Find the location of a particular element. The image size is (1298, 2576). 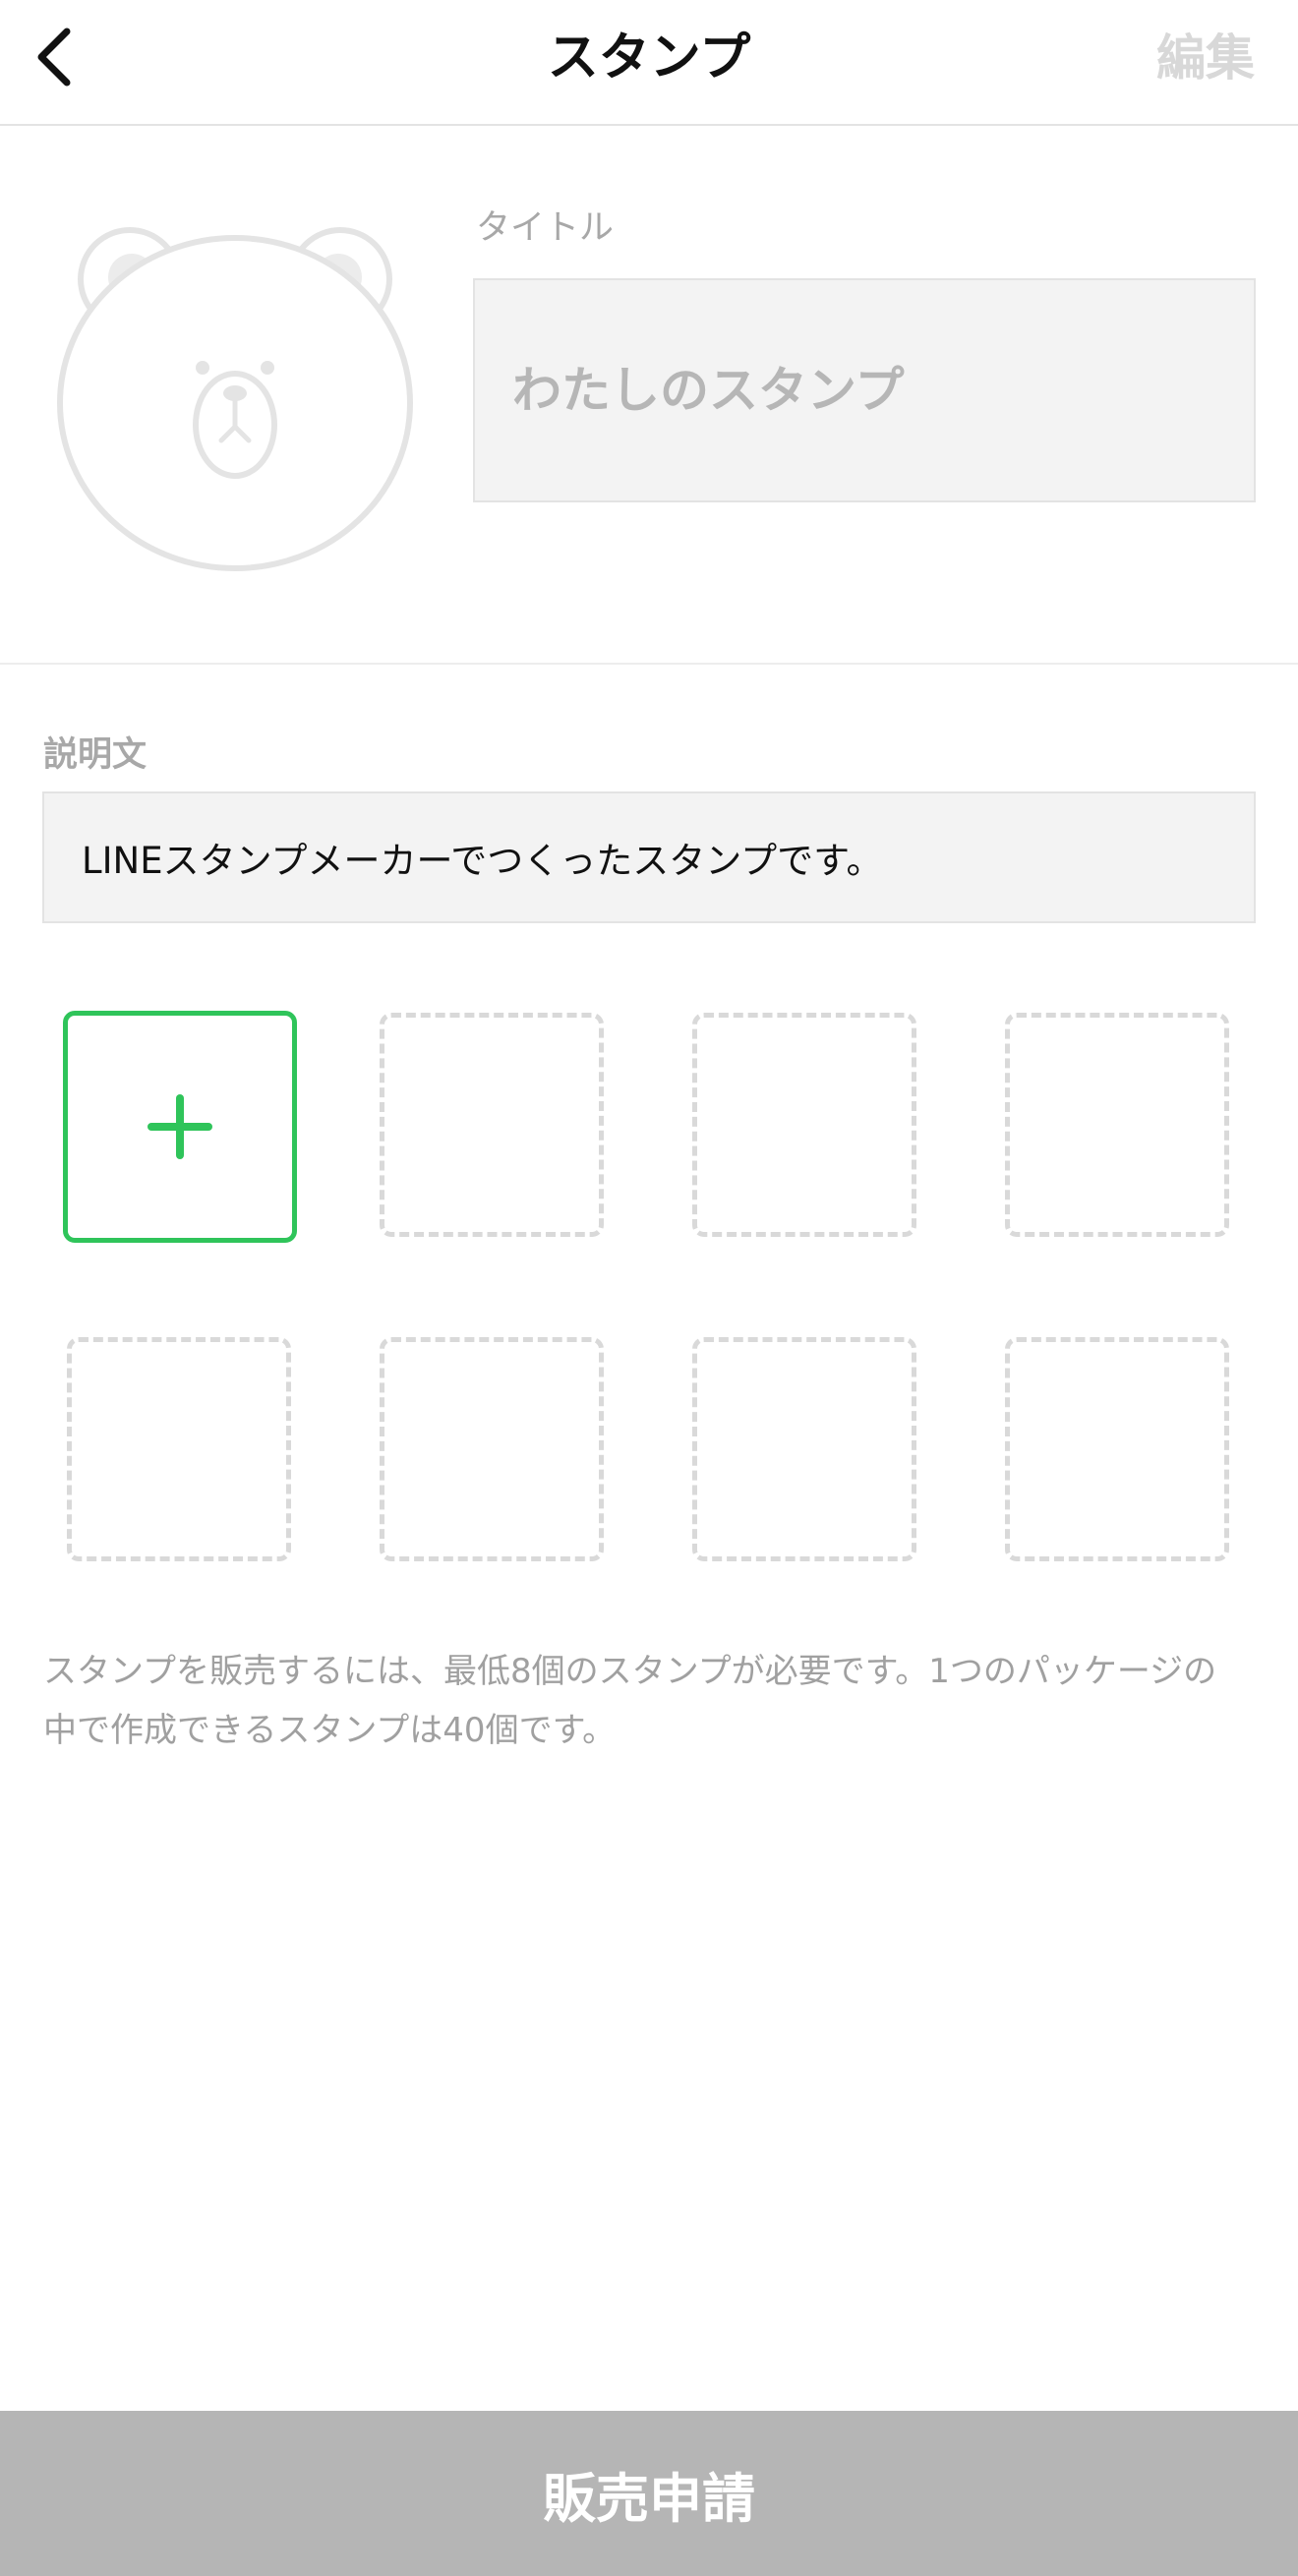

edit-button: 編集 is located at coordinates (1205, 58).